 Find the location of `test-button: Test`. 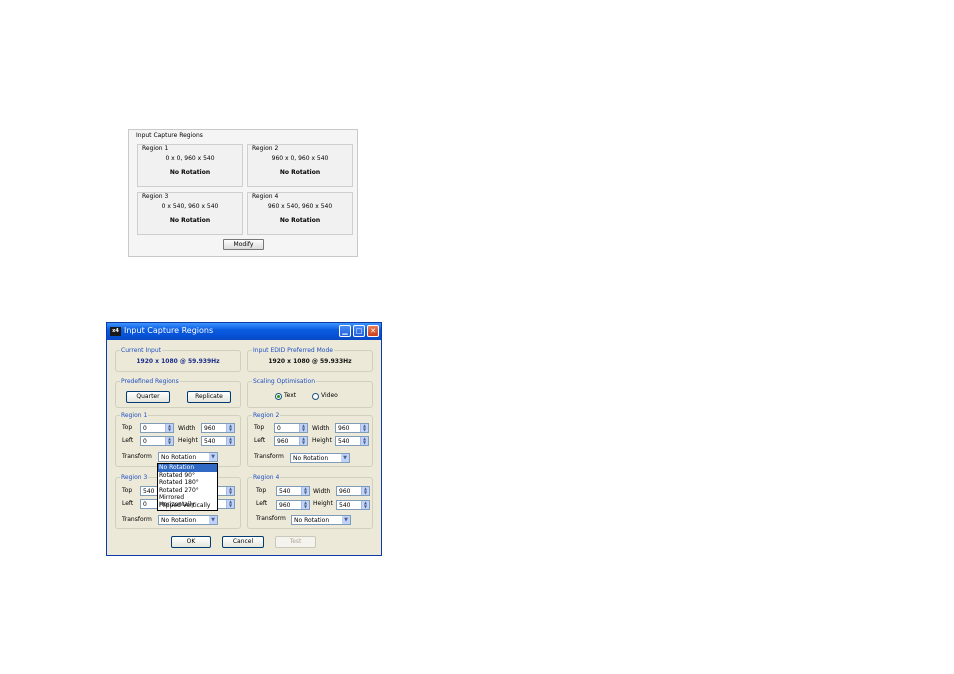

test-button: Test is located at coordinates (295, 542).